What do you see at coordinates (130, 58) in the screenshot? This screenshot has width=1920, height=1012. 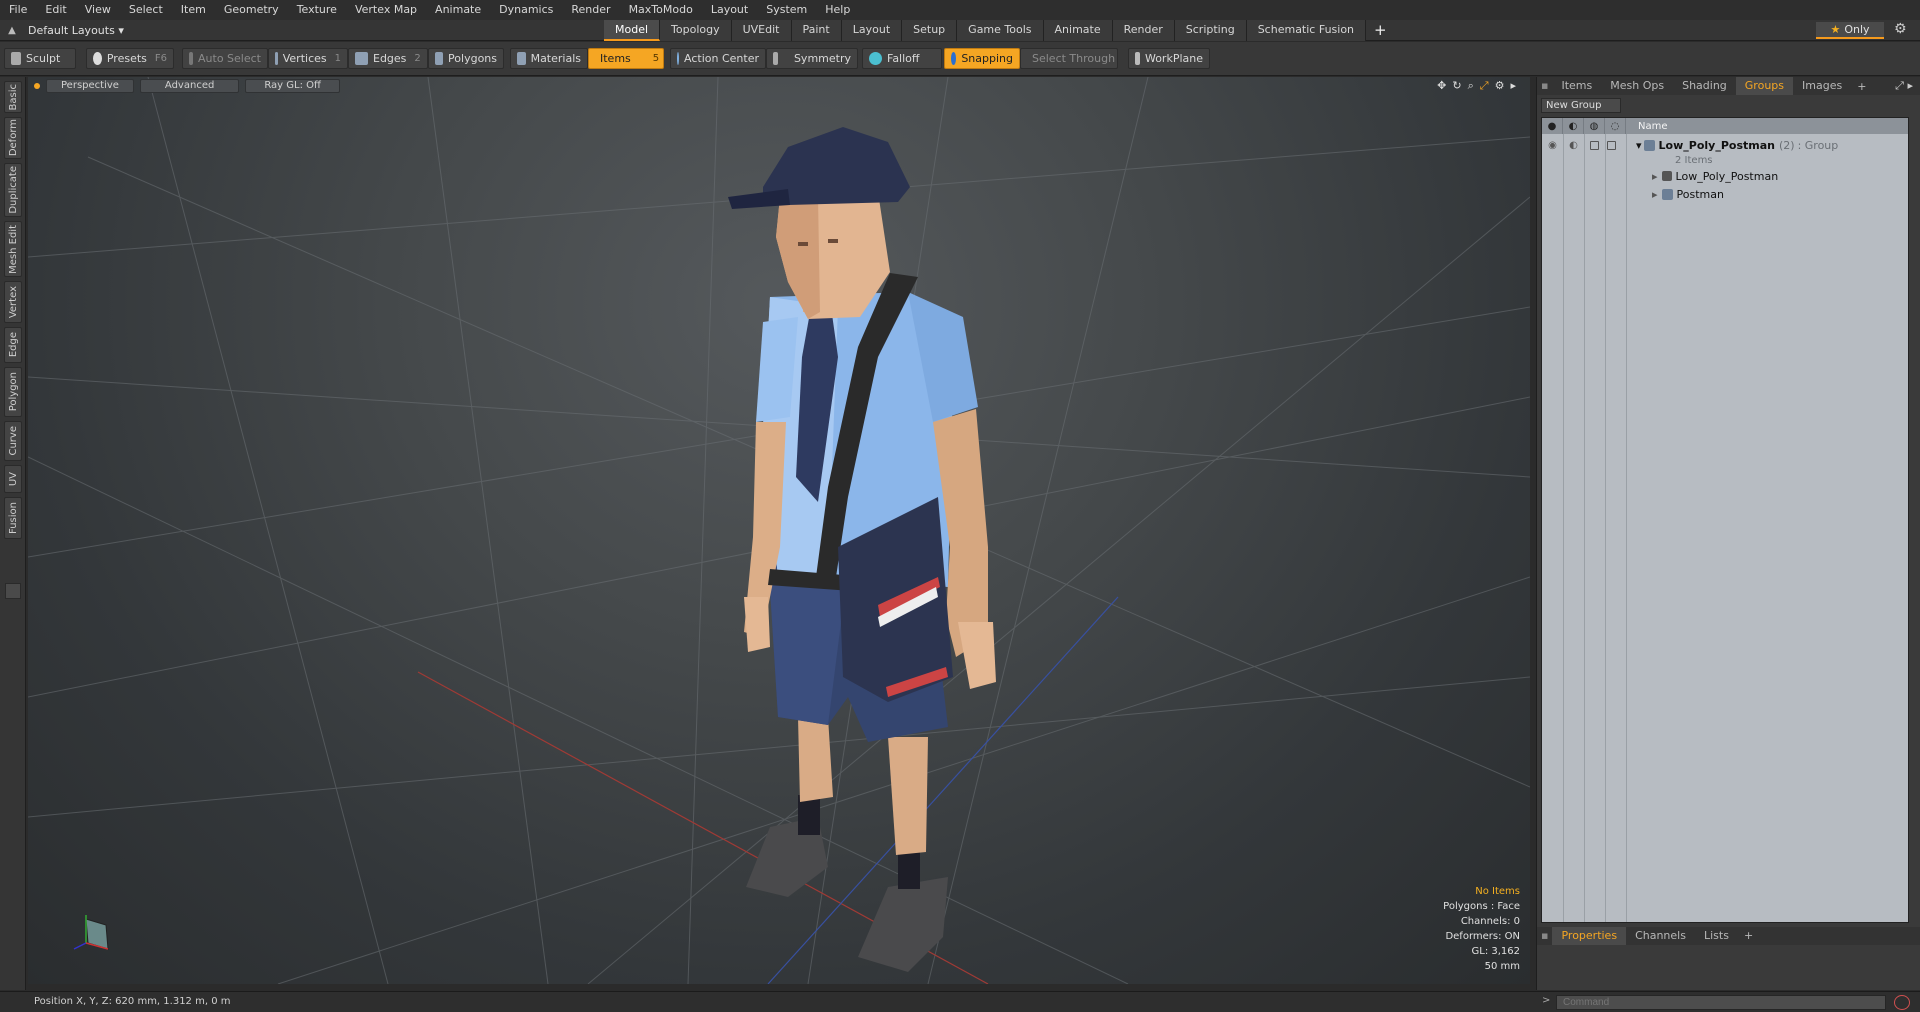 I see `presets-button: Presets F6` at bounding box center [130, 58].